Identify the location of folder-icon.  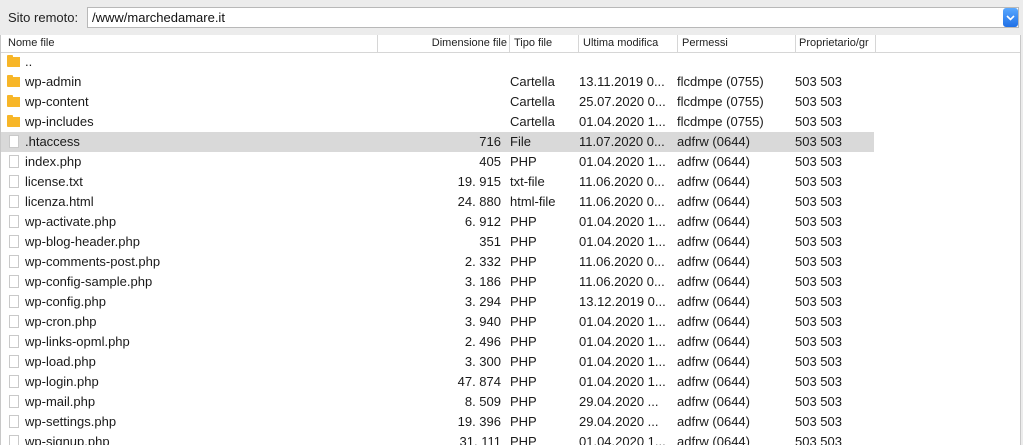
(13, 121).